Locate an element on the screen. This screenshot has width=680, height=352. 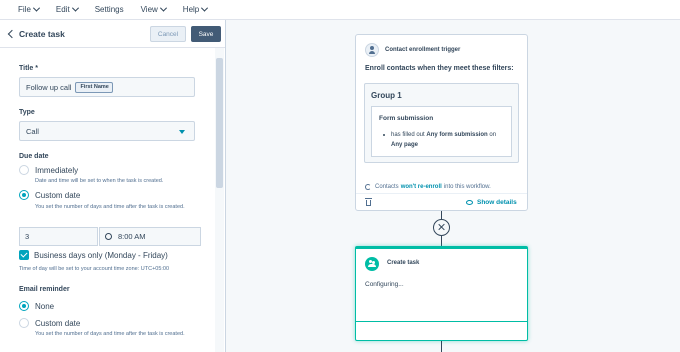
menu-edit: Edit is located at coordinates (67, 9).